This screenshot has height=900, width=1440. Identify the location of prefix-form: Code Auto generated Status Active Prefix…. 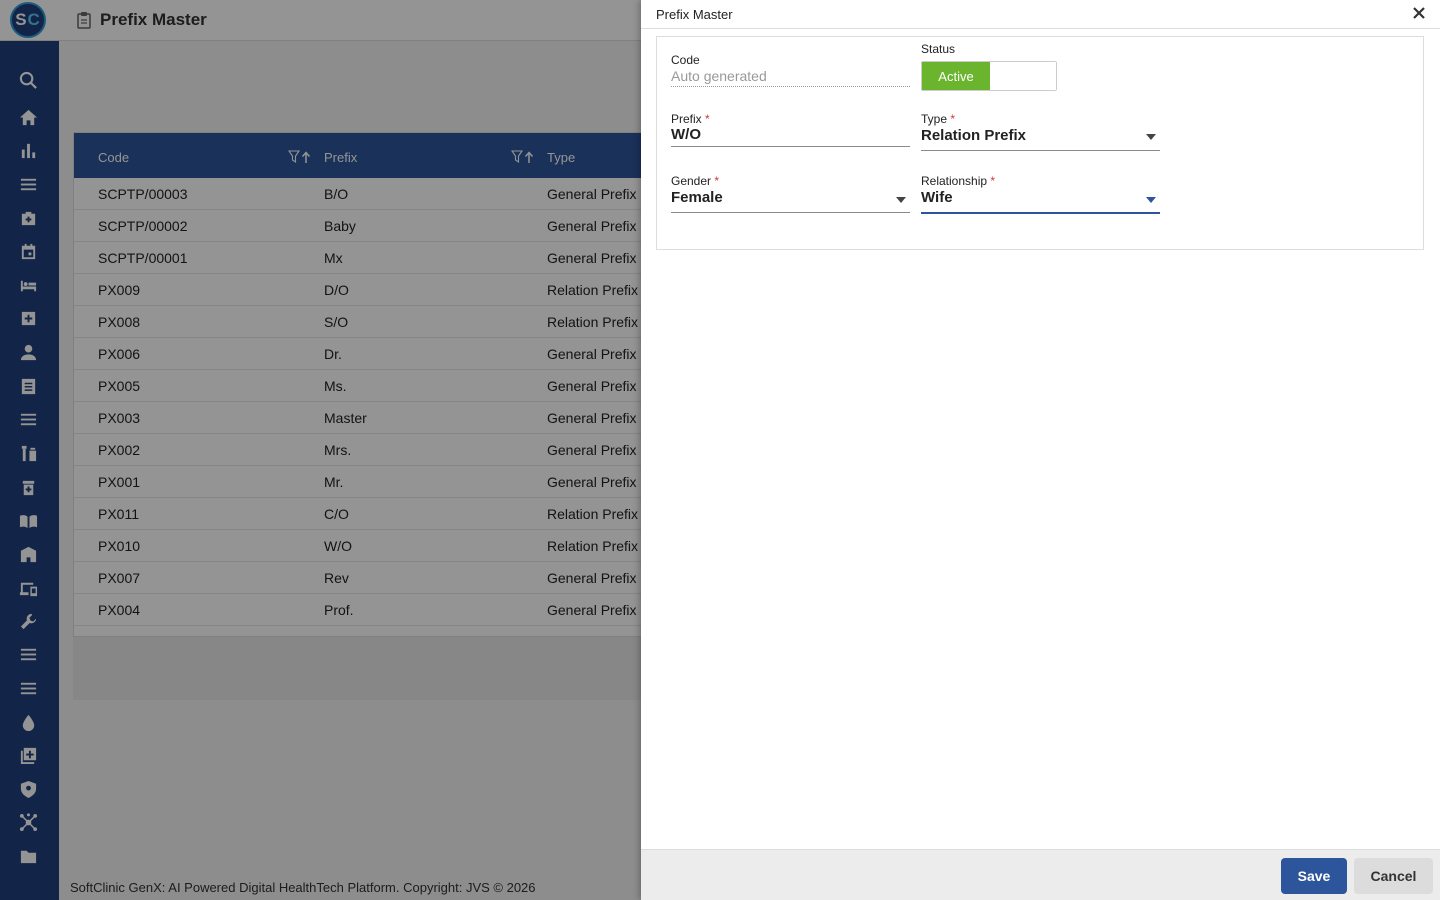
(1040, 143).